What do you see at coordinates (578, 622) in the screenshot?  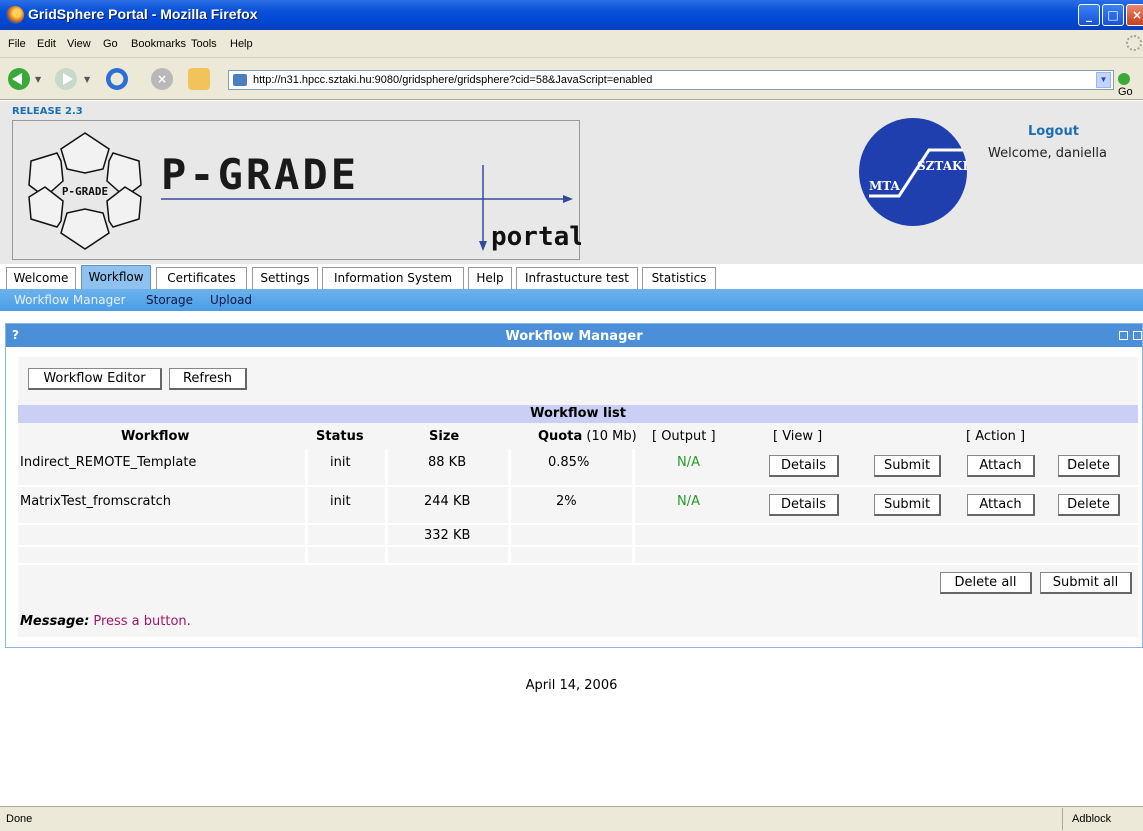 I see `message-area: Message: Press a button.` at bounding box center [578, 622].